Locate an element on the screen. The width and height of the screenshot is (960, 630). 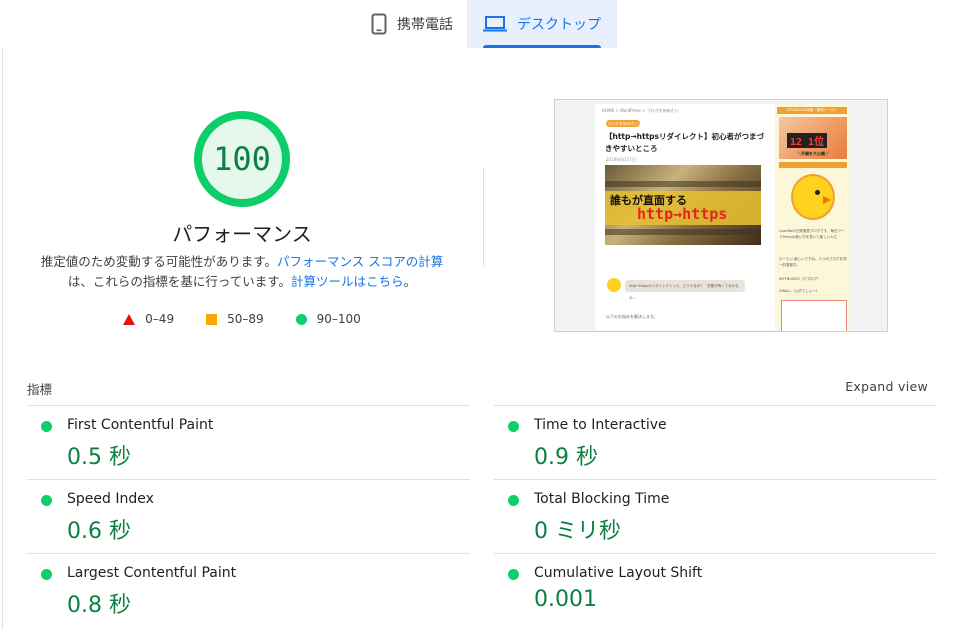
panel-border is located at coordinates (2, 339).